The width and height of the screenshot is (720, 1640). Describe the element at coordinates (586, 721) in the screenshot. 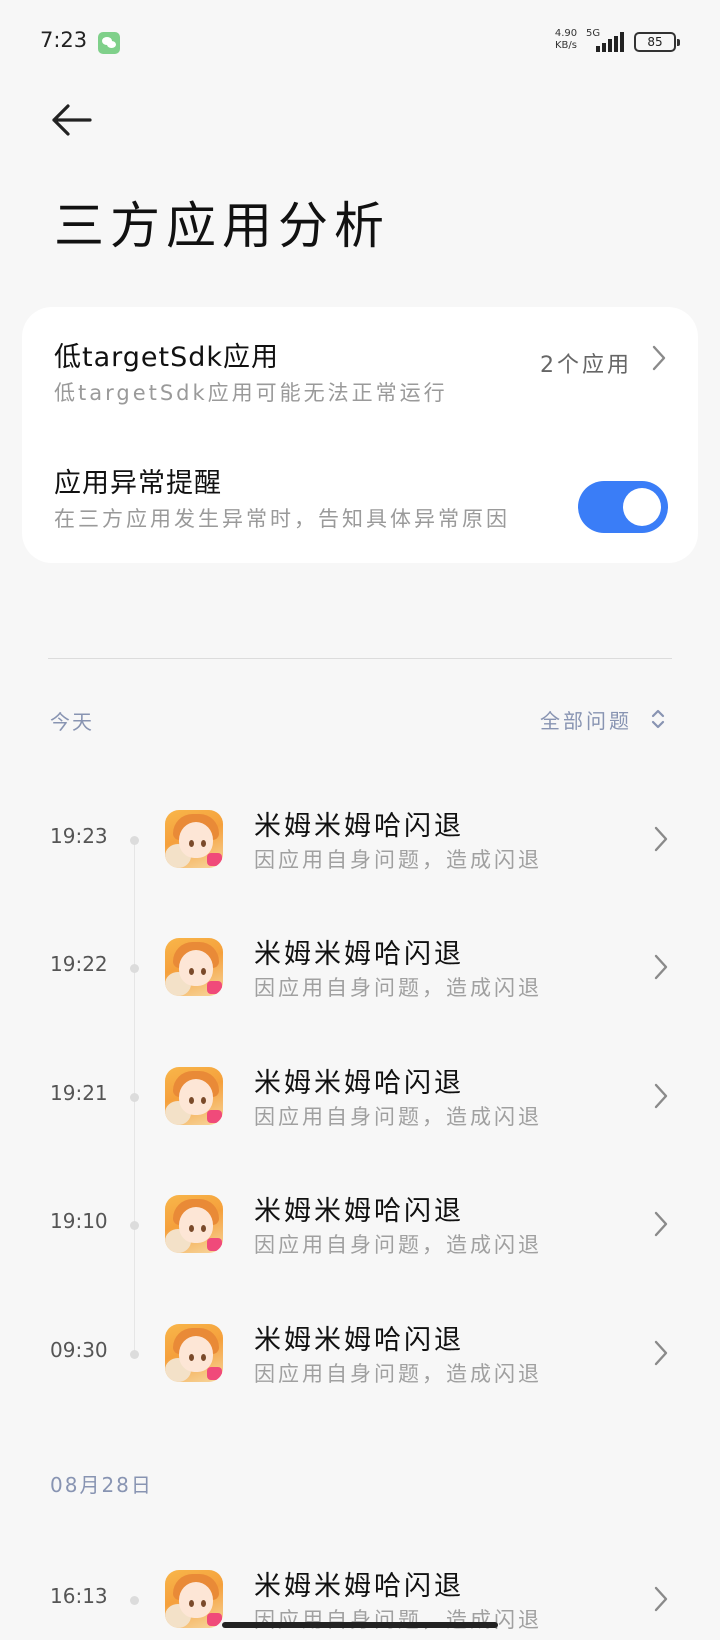

I see `issue-filter-label: 全部问题` at that location.